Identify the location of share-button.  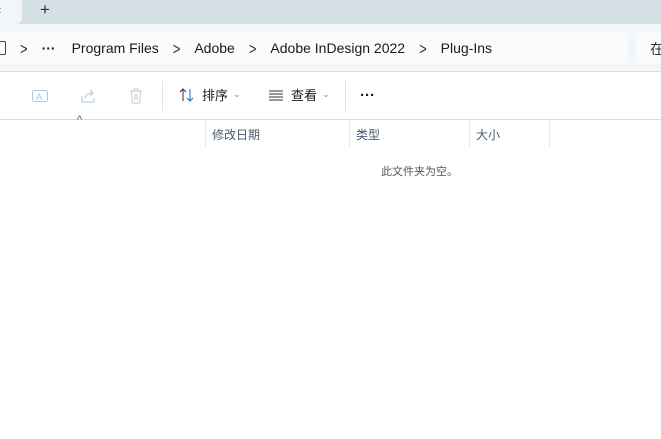
(88, 96).